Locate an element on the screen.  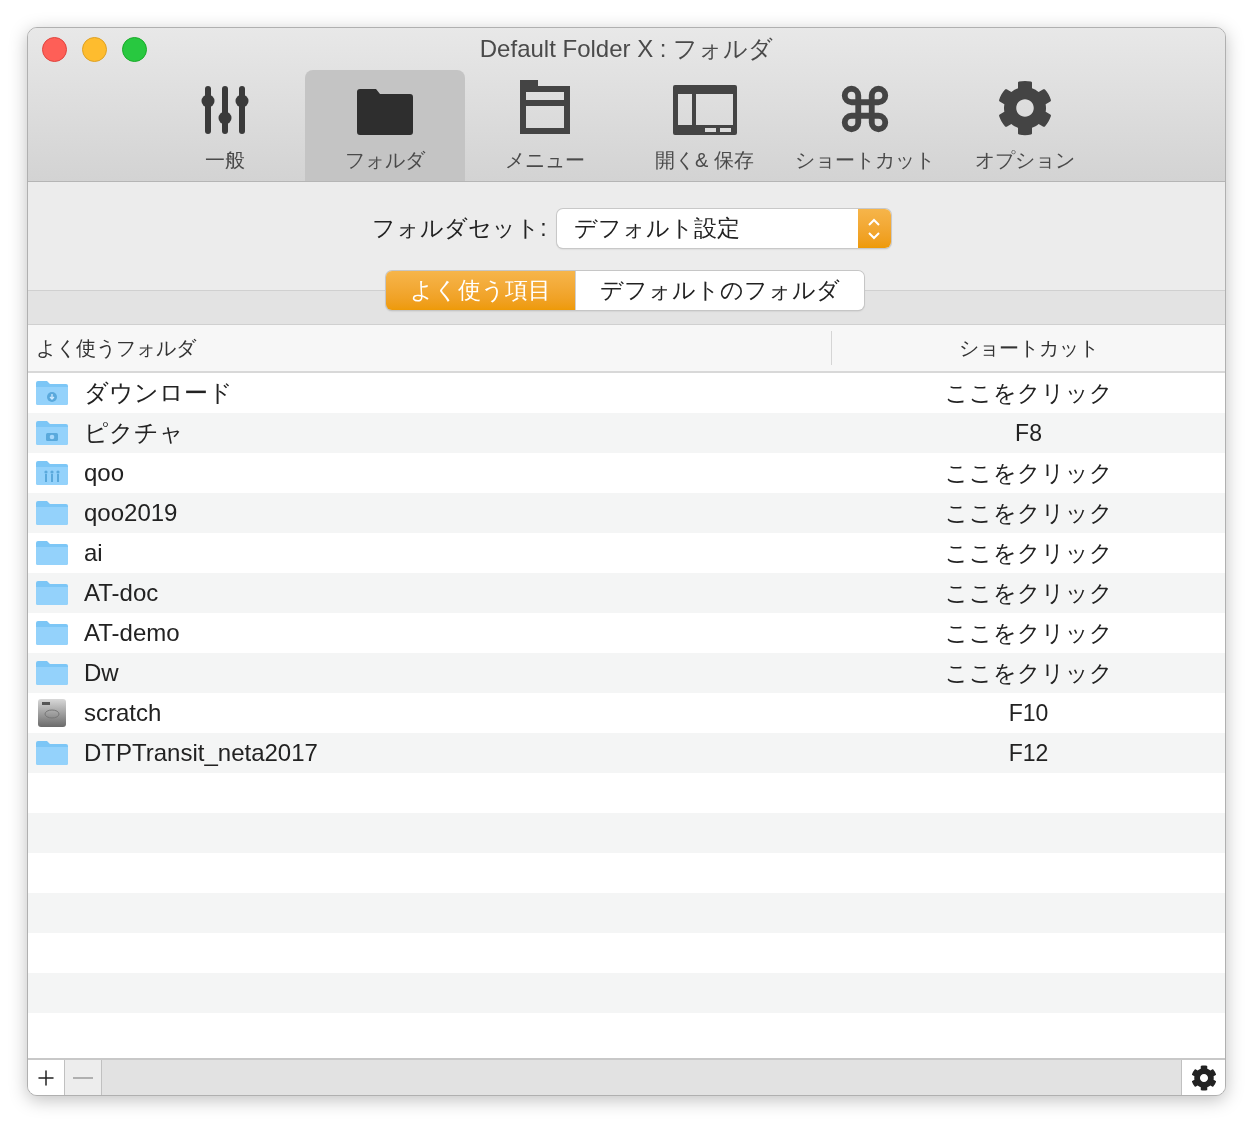
close-button is located at coordinates (54, 49).